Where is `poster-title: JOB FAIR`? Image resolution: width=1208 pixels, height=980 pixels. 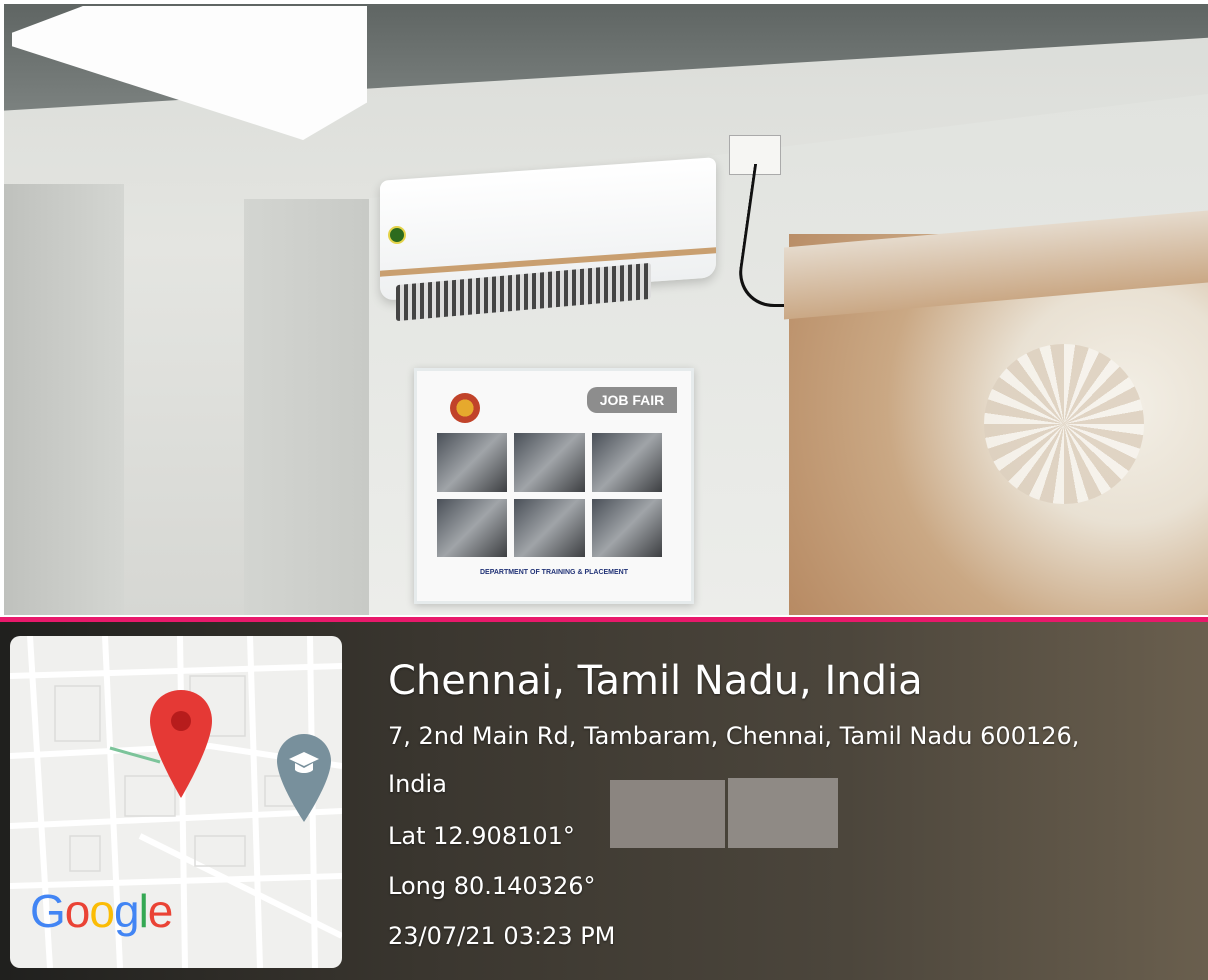 poster-title: JOB FAIR is located at coordinates (632, 400).